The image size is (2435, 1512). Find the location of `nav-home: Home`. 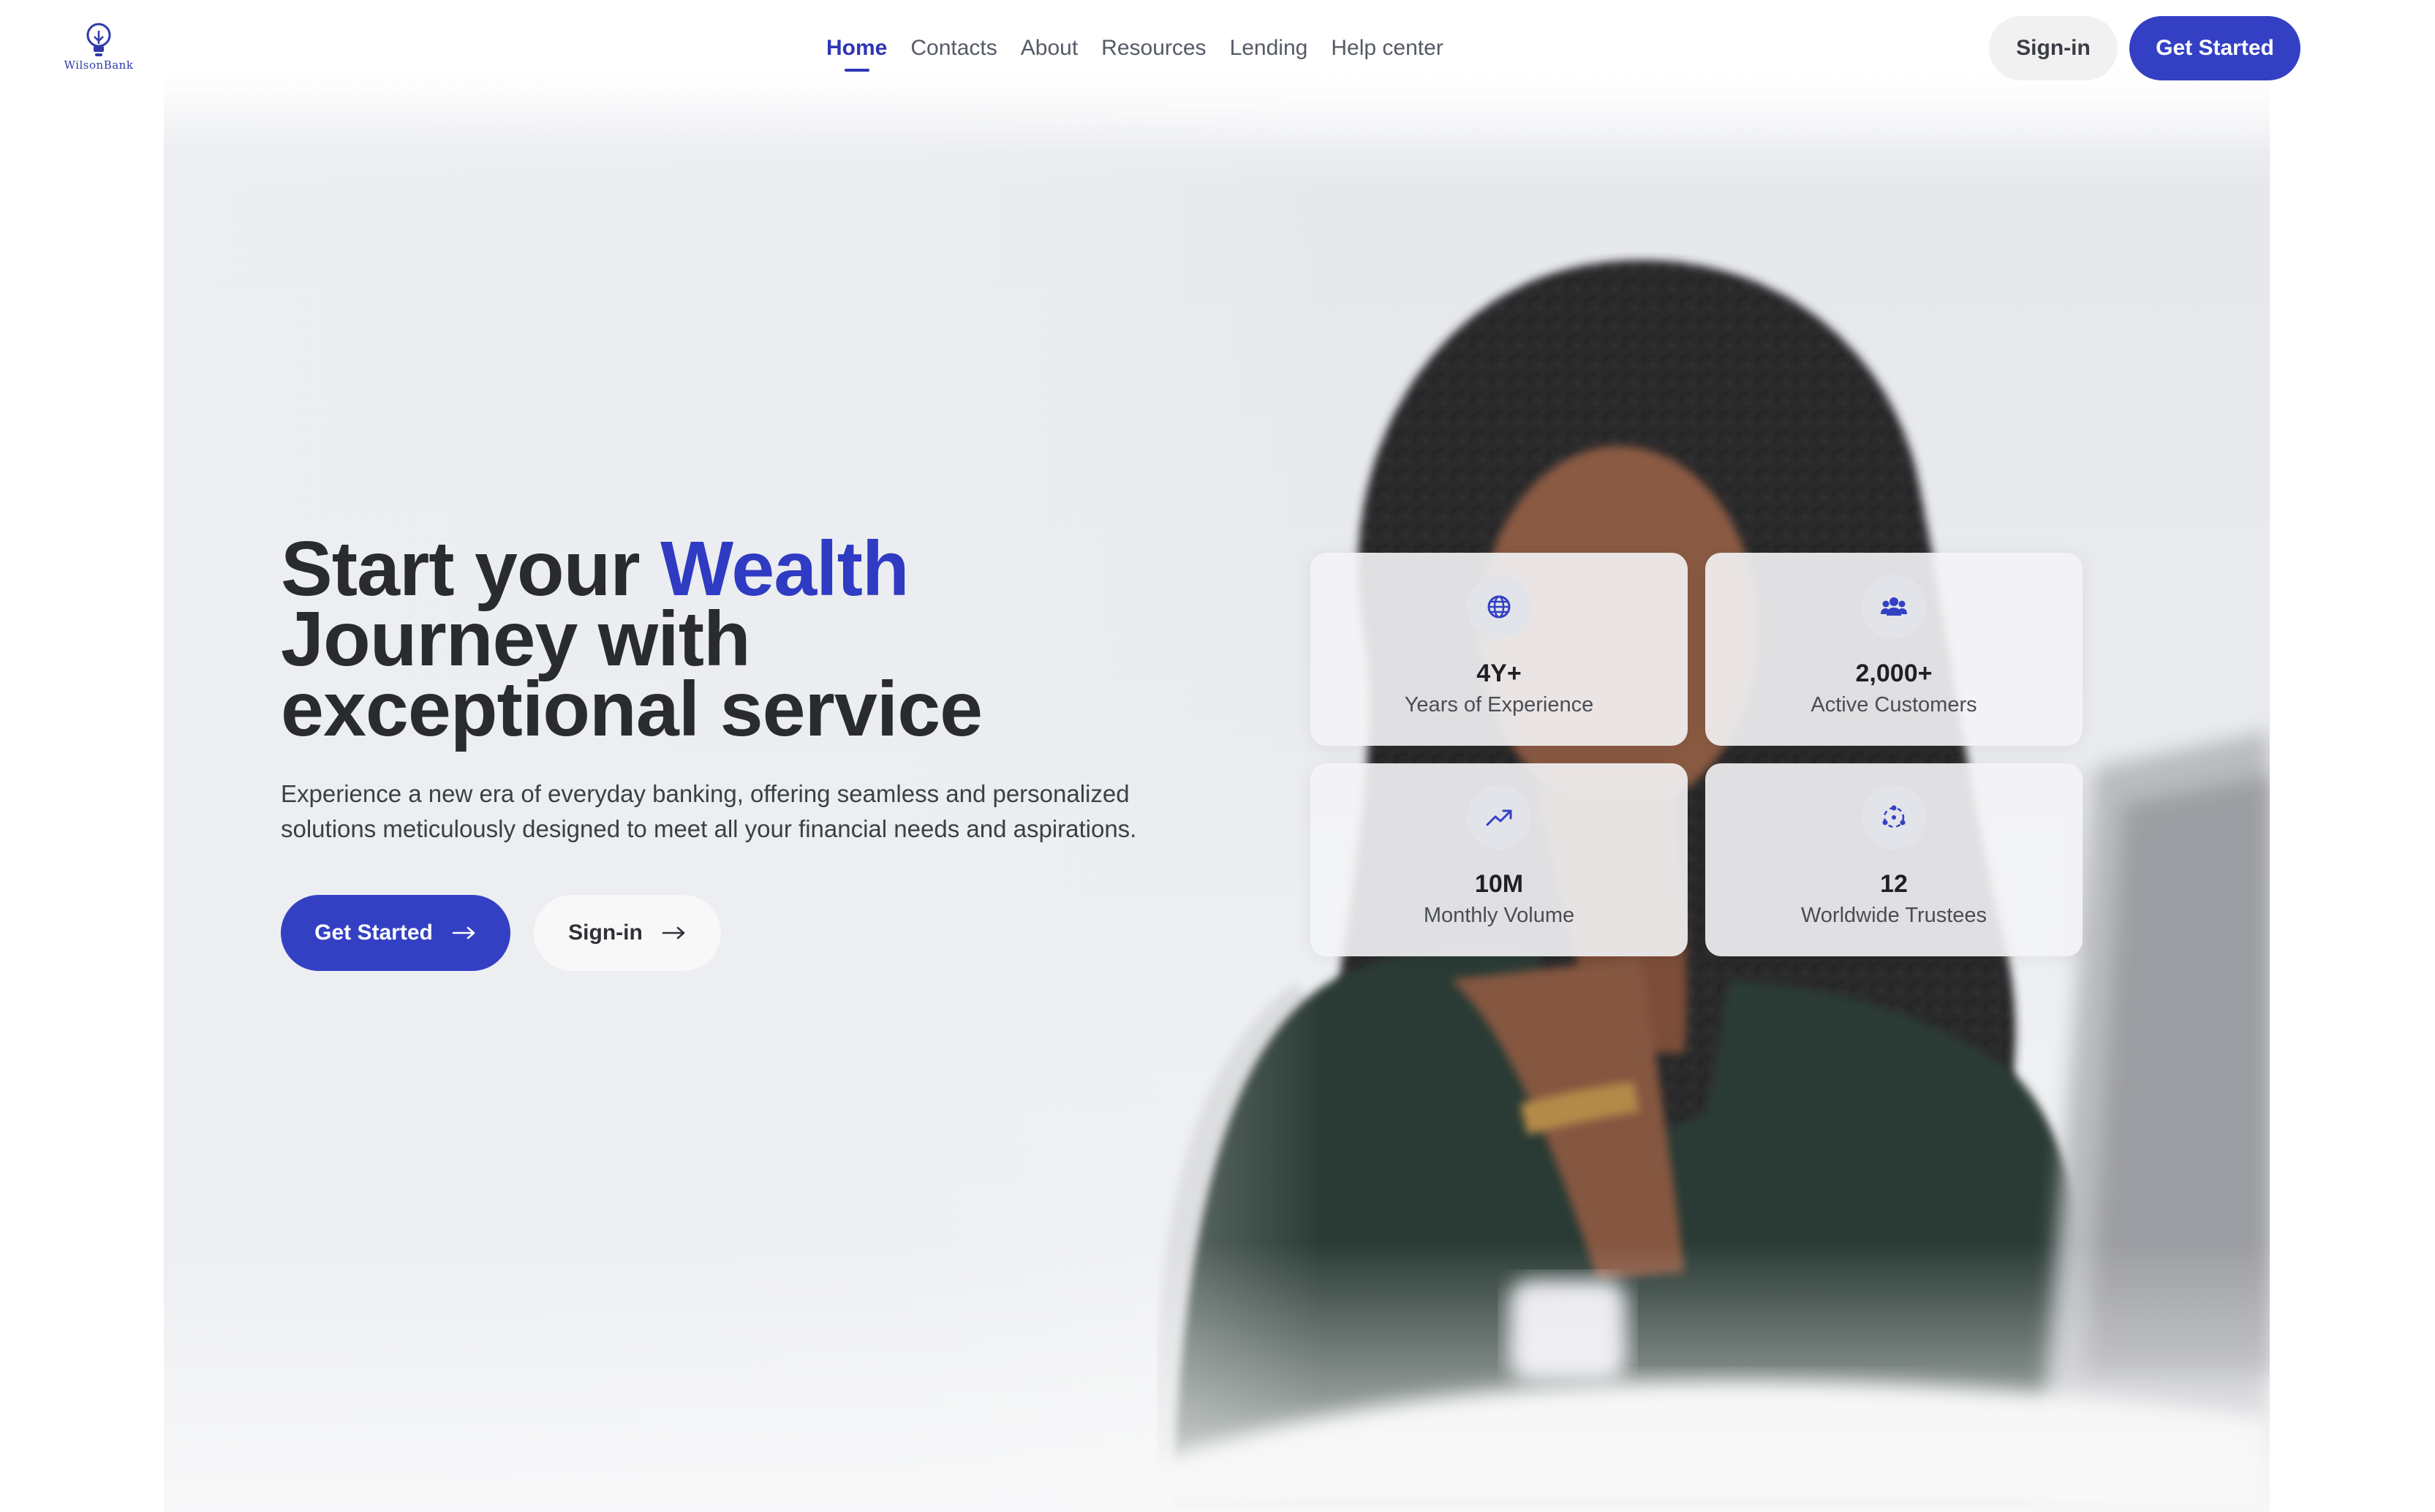

nav-home: Home is located at coordinates (857, 52).